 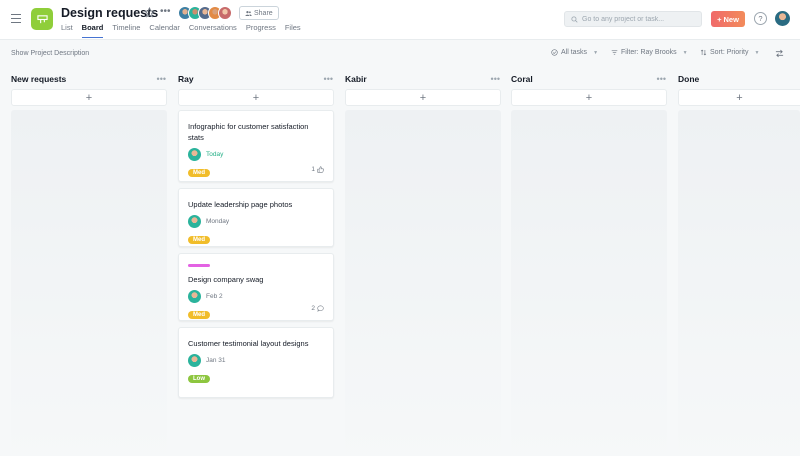 I want to click on comments-count: 2, so click(x=317, y=308).